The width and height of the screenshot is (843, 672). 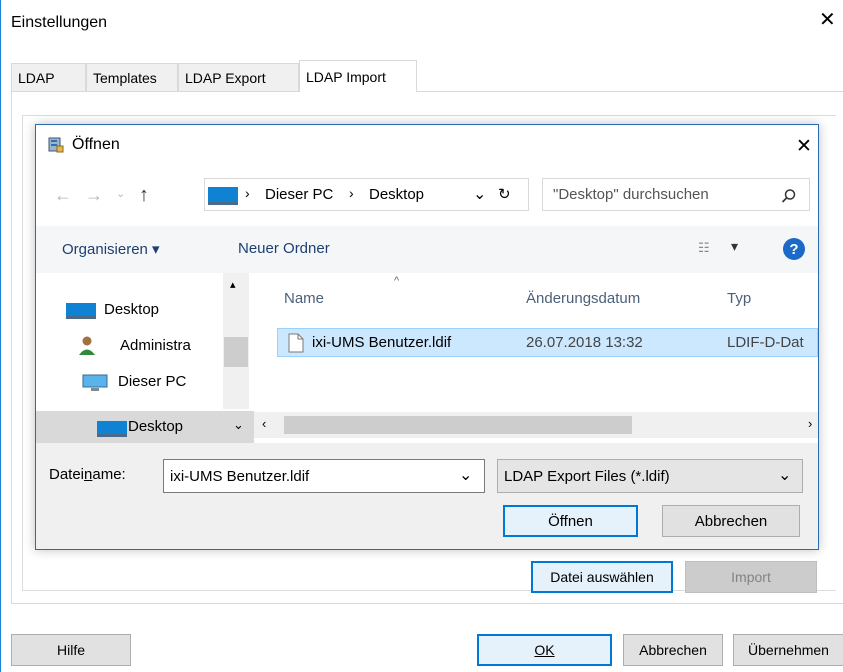 What do you see at coordinates (366, 194) in the screenshot?
I see `address-bar: › Dieser PC › Desktop ⌄ ↻` at bounding box center [366, 194].